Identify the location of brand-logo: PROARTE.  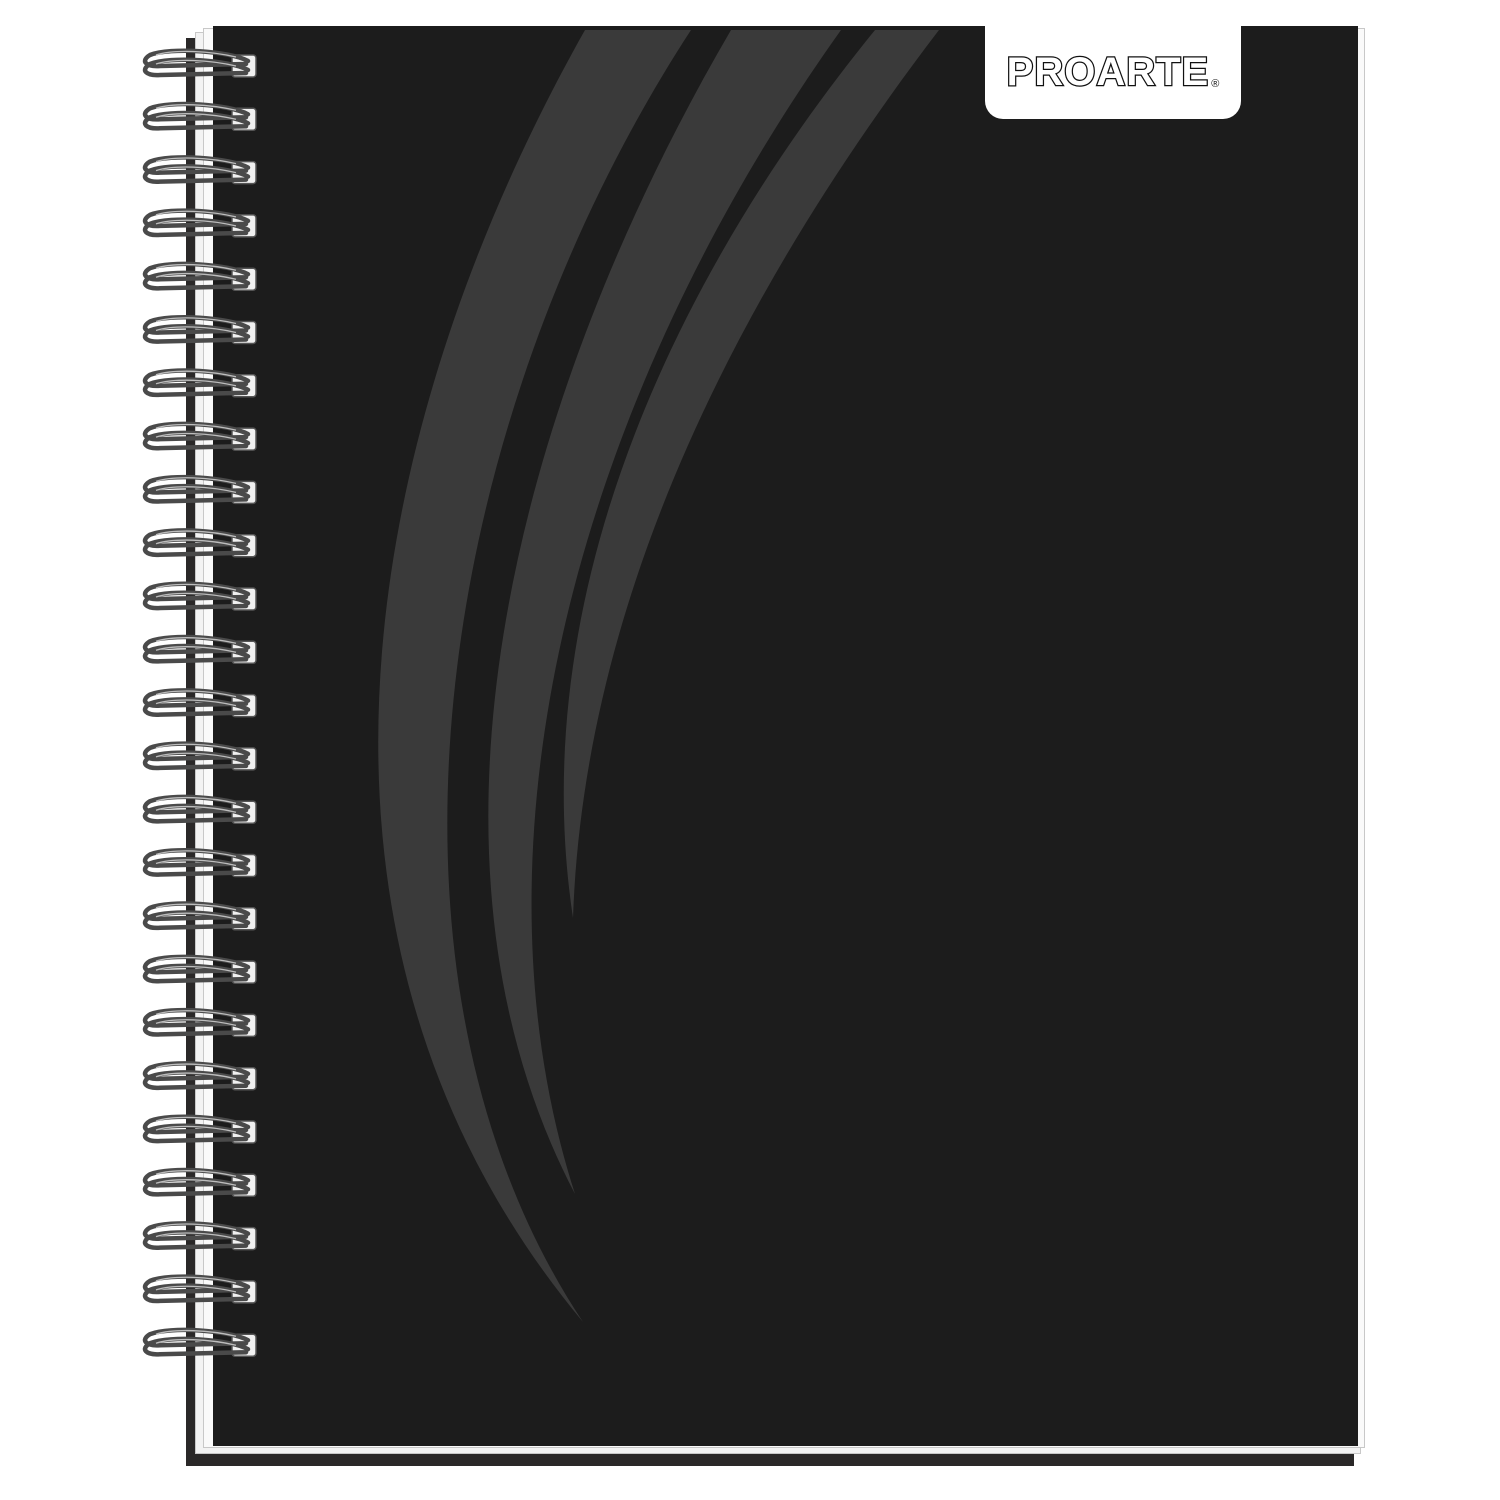
(1107, 72).